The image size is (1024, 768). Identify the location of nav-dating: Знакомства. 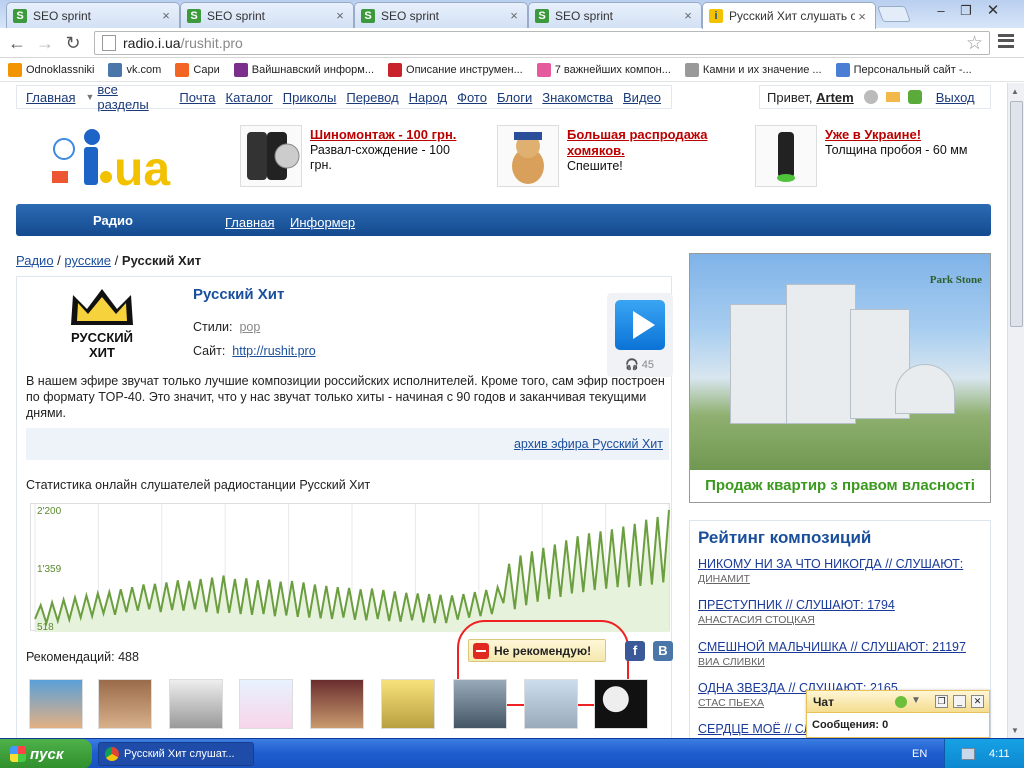
(577, 97).